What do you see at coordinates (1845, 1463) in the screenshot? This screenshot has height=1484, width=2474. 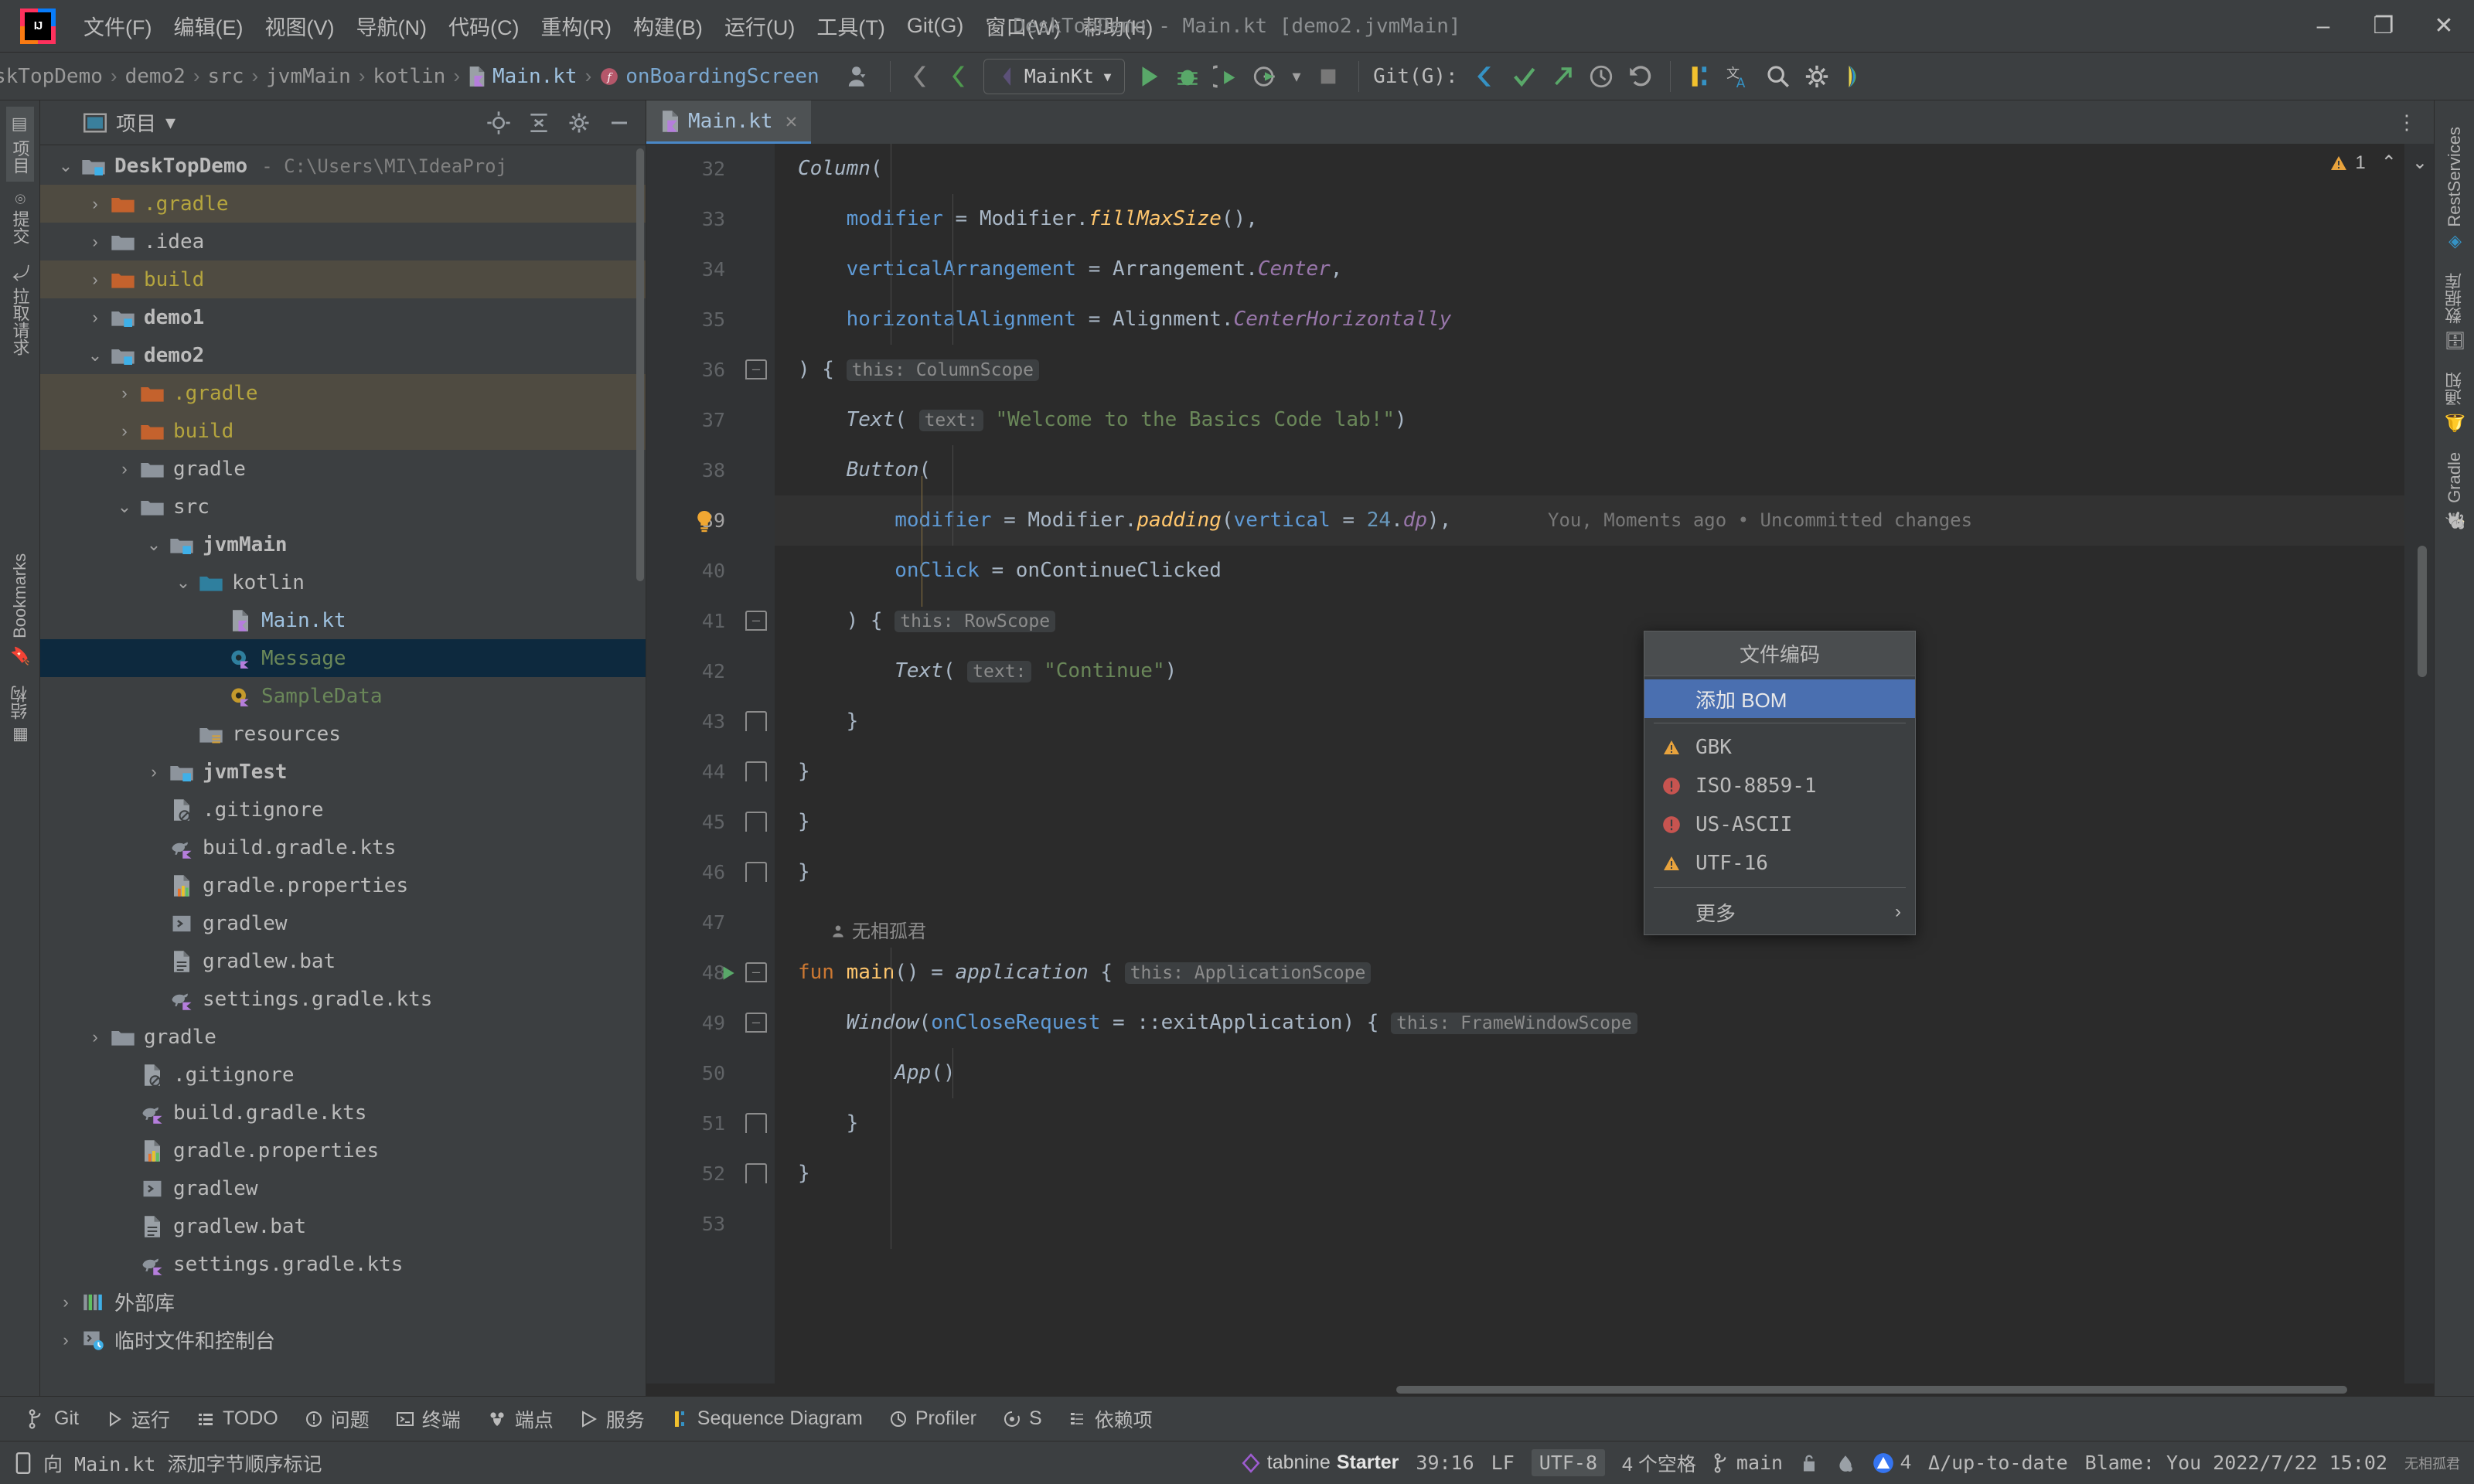 I see `power-save-icon` at bounding box center [1845, 1463].